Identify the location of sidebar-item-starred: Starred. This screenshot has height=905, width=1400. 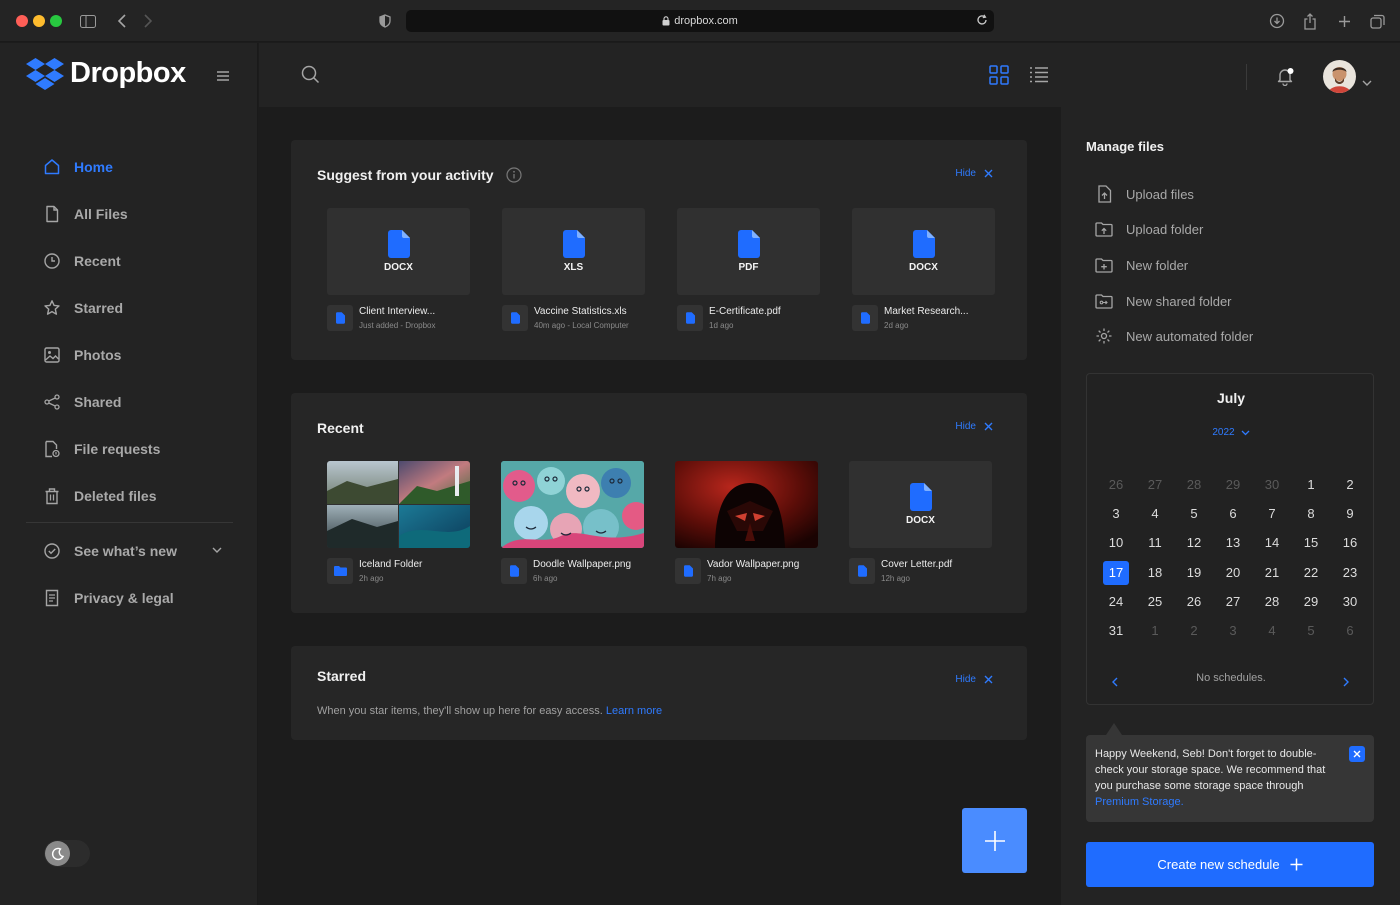
(82, 308).